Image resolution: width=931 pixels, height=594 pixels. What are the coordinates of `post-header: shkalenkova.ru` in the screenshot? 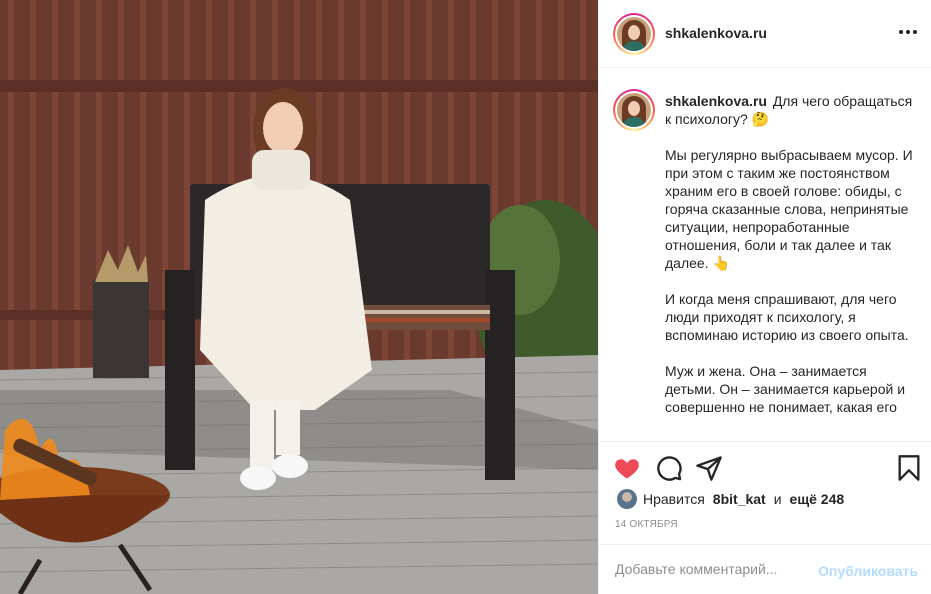 It's located at (765, 34).